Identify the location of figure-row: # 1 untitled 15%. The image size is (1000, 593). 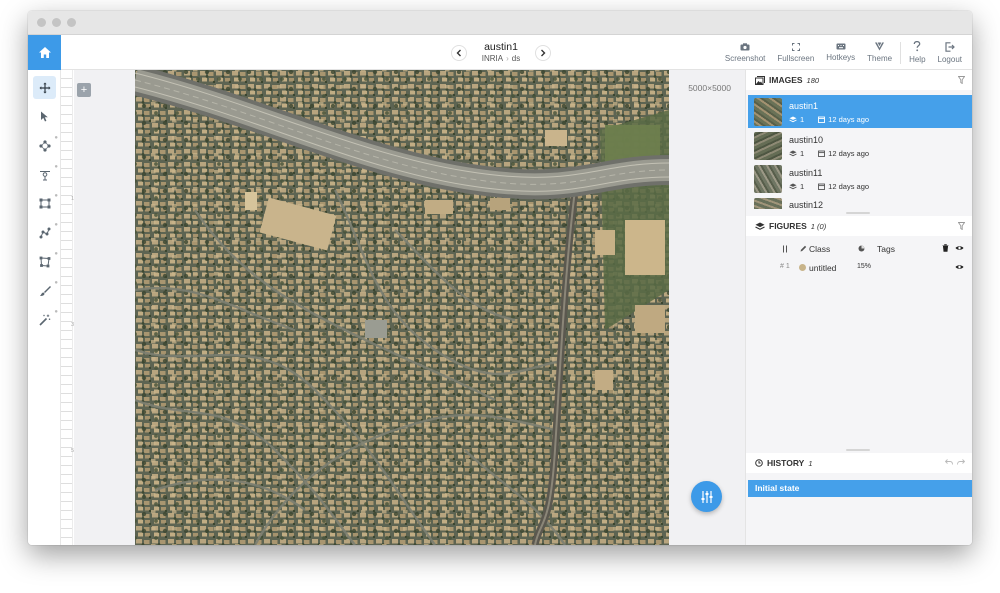
(859, 268).